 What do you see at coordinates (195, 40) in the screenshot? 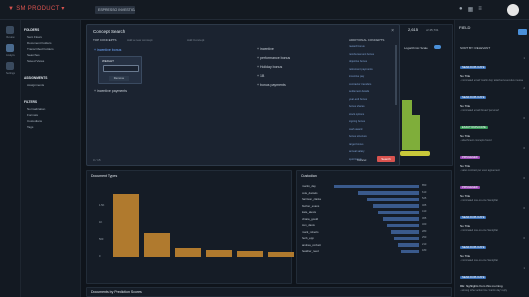
I see `add-concept-link: Add Concept` at bounding box center [195, 40].